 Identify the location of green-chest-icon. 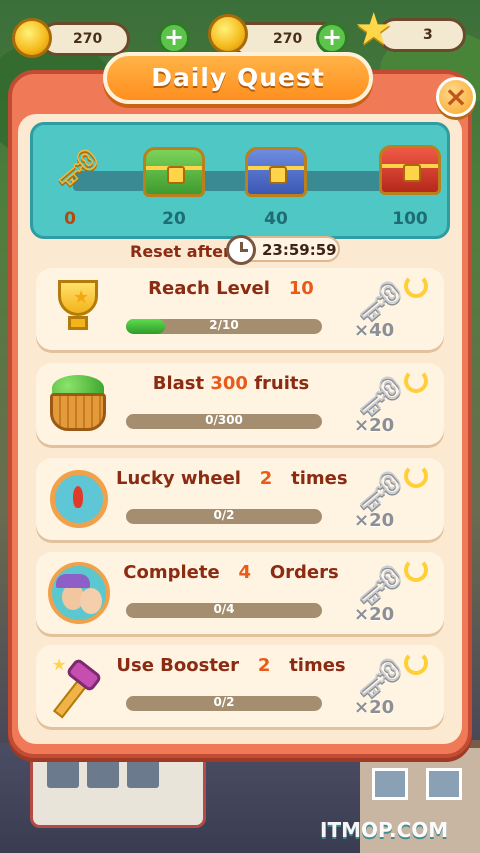
(174, 172).